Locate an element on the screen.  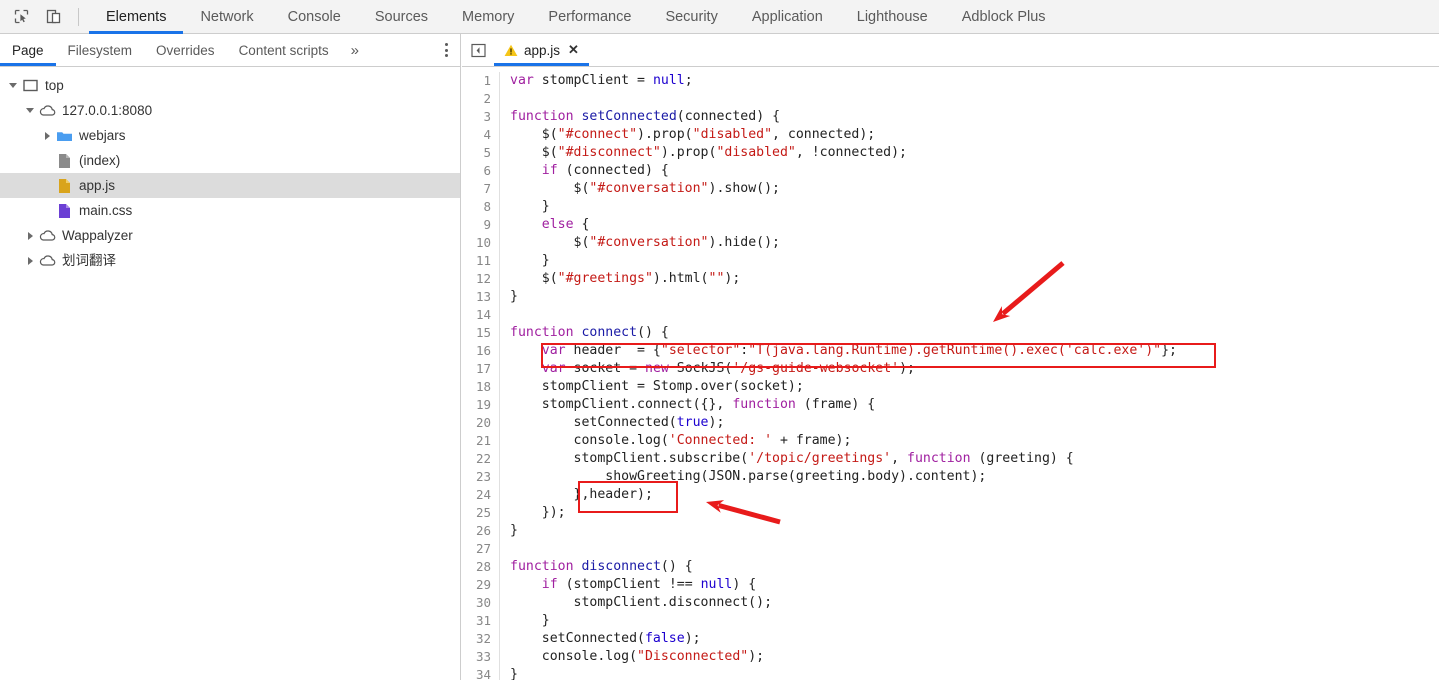
line-number: 32 is located at coordinates (481, 639).